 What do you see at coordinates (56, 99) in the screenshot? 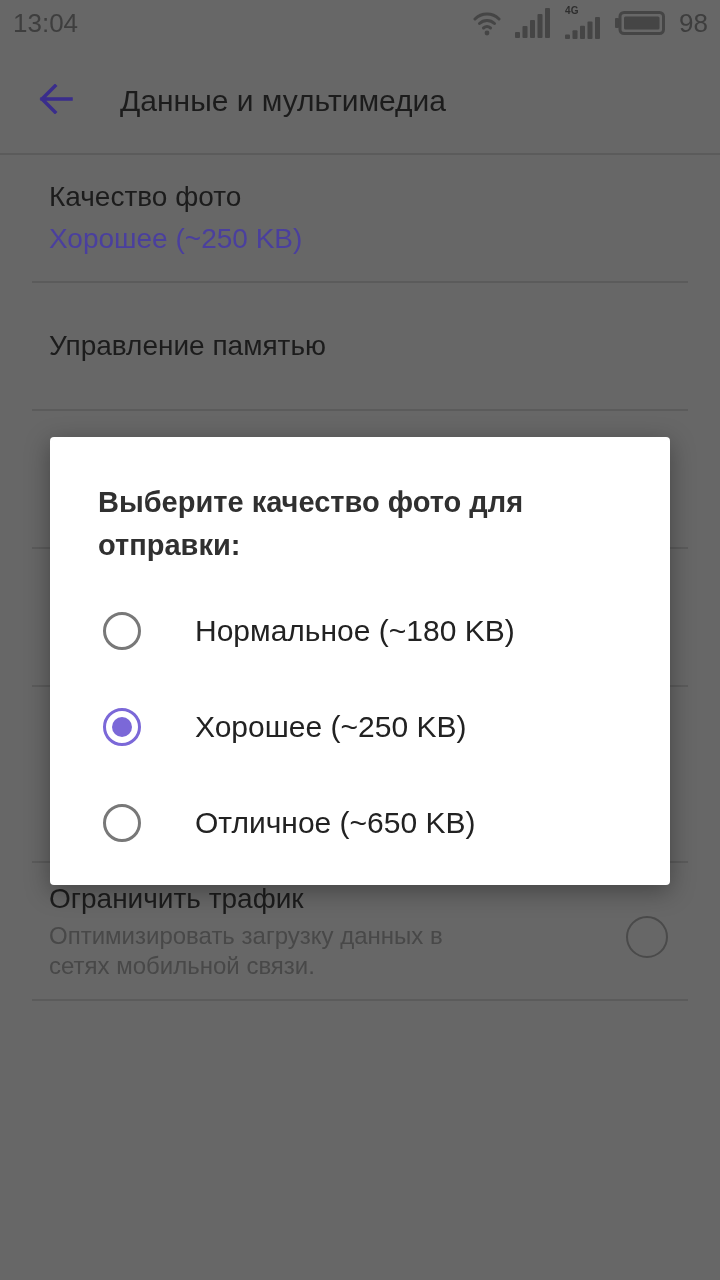
I see `back-arrow-icon` at bounding box center [56, 99].